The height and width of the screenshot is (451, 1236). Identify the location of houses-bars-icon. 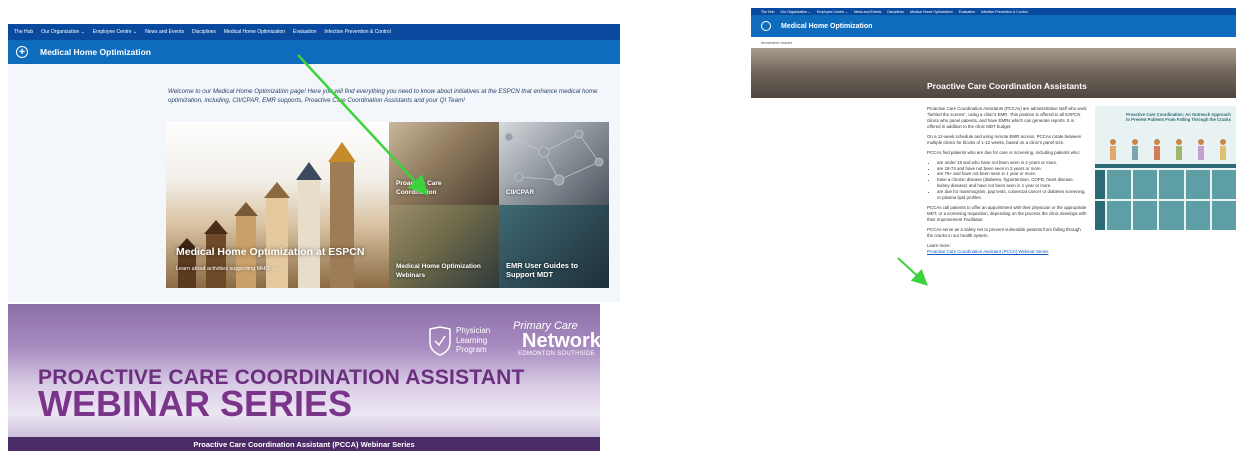
(266, 215).